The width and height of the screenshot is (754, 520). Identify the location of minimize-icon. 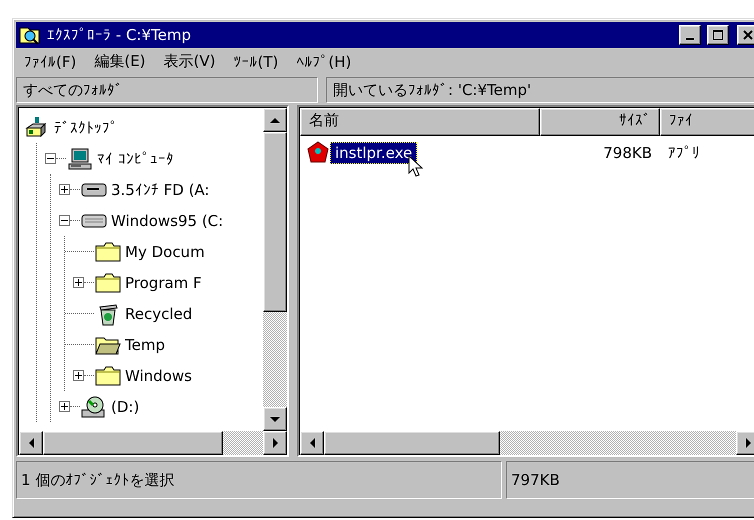
(690, 39).